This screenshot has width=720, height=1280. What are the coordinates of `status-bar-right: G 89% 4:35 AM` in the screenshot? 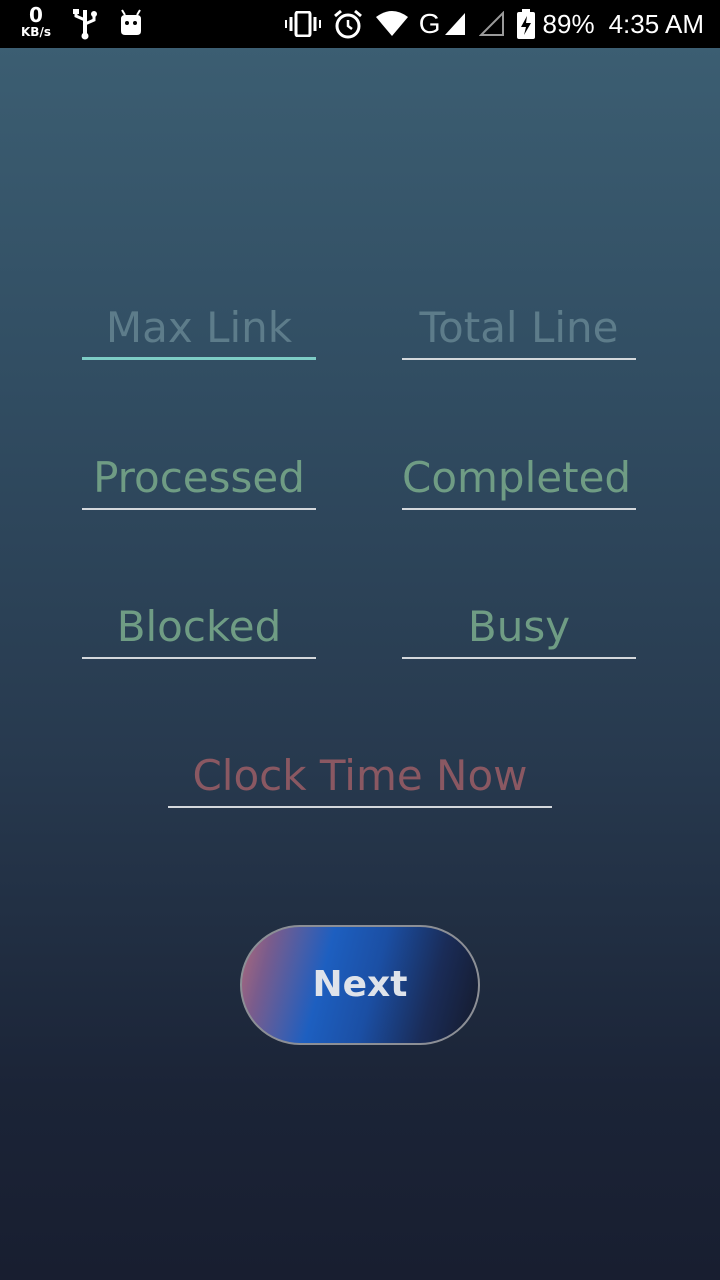 It's located at (488, 24).